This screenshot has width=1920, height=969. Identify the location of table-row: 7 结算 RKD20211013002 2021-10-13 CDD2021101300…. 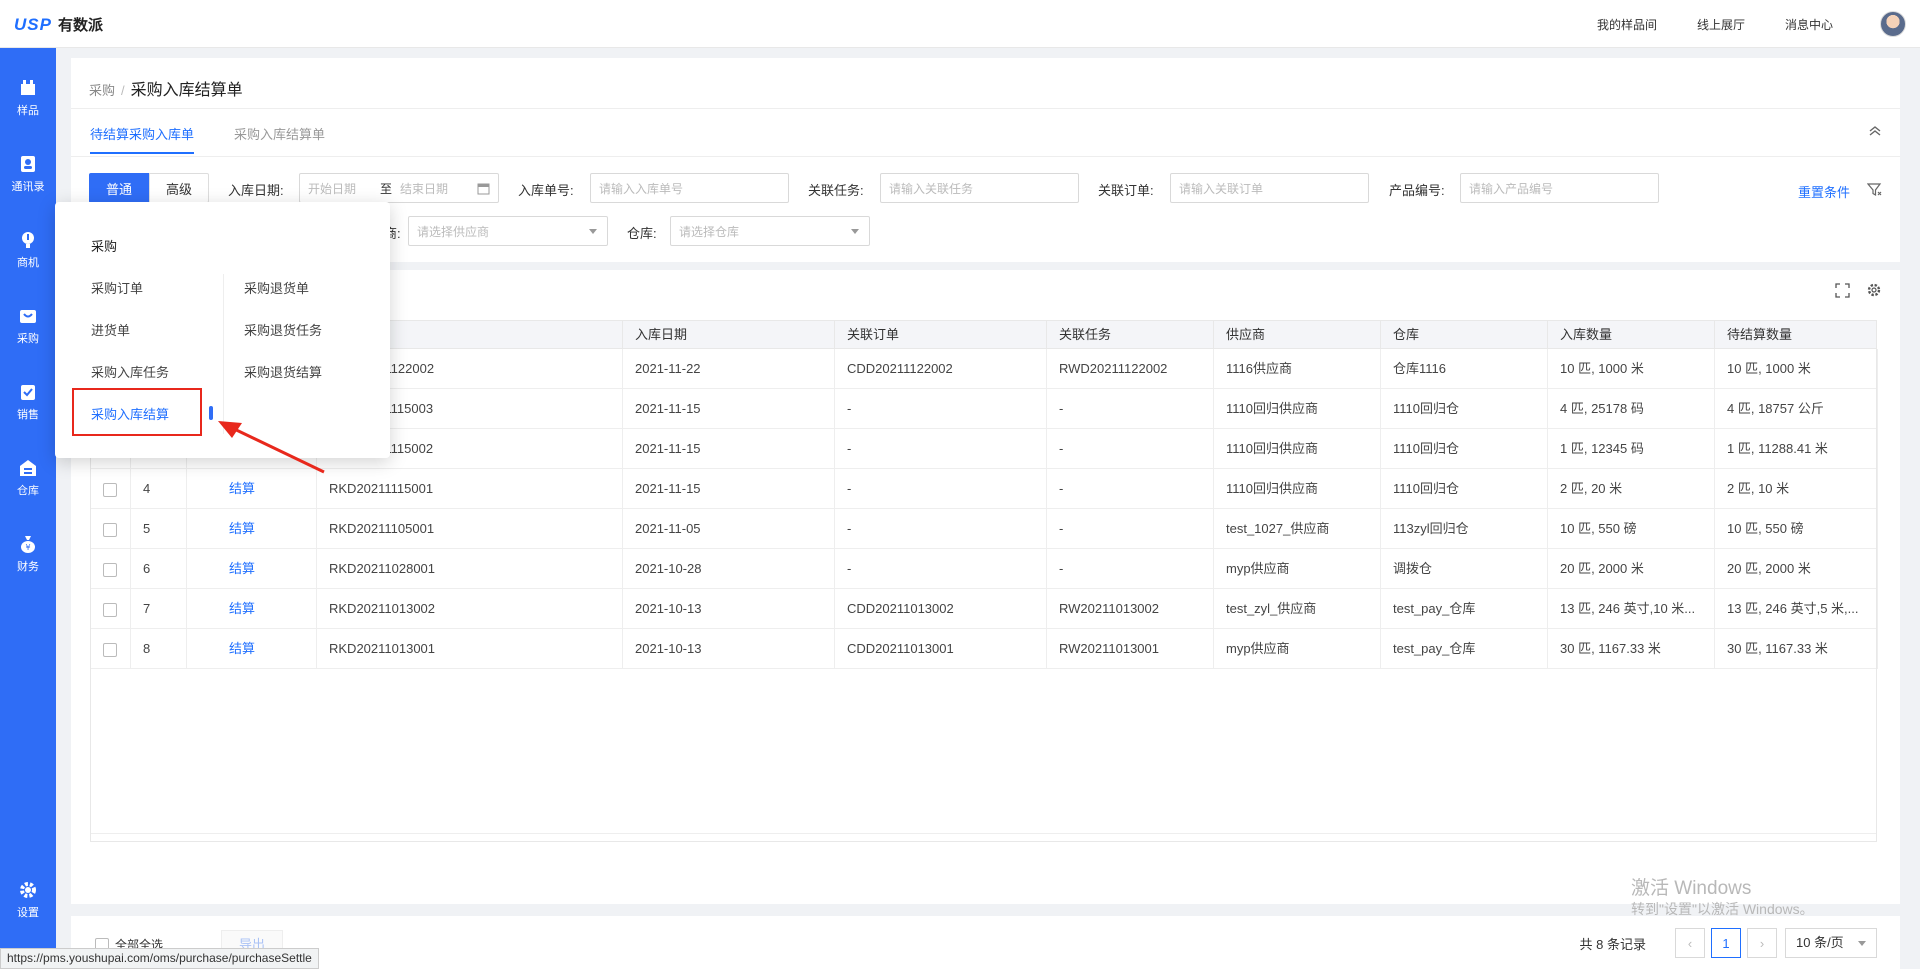
(984, 609).